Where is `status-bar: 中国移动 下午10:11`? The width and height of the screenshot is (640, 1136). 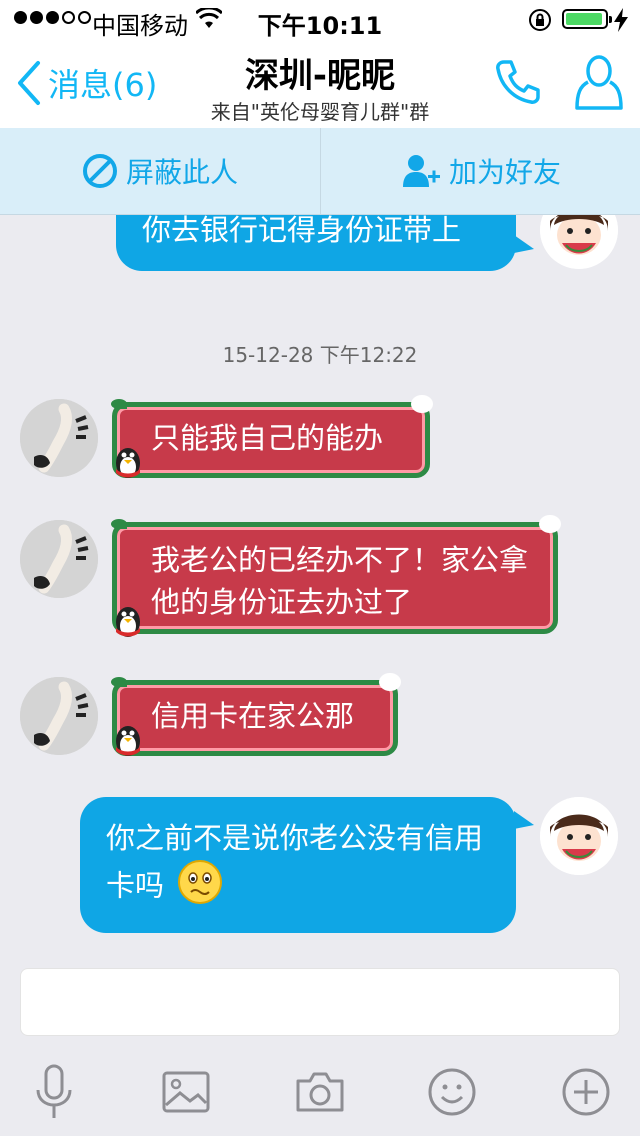 status-bar: 中国移动 下午10:11 is located at coordinates (320, 20).